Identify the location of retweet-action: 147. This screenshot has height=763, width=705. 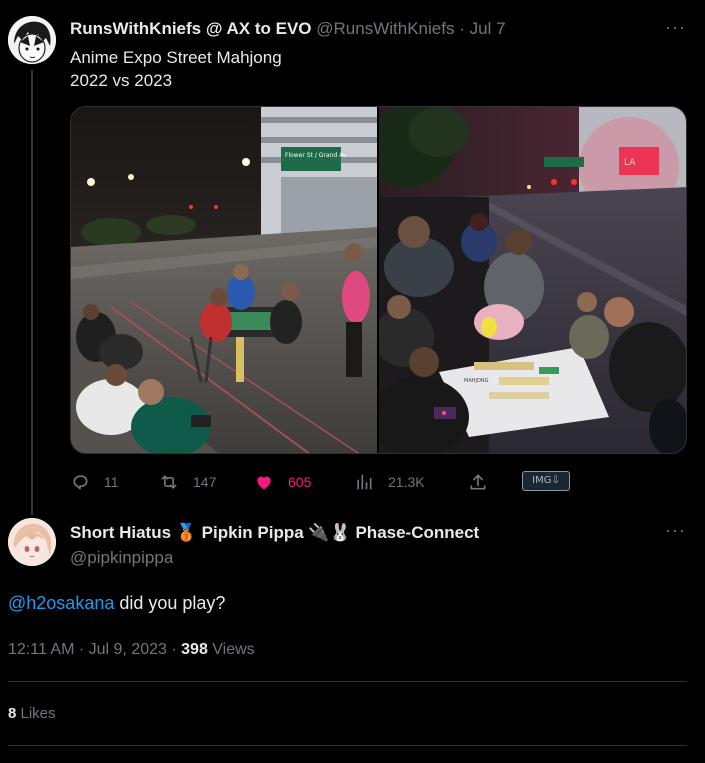
(187, 482).